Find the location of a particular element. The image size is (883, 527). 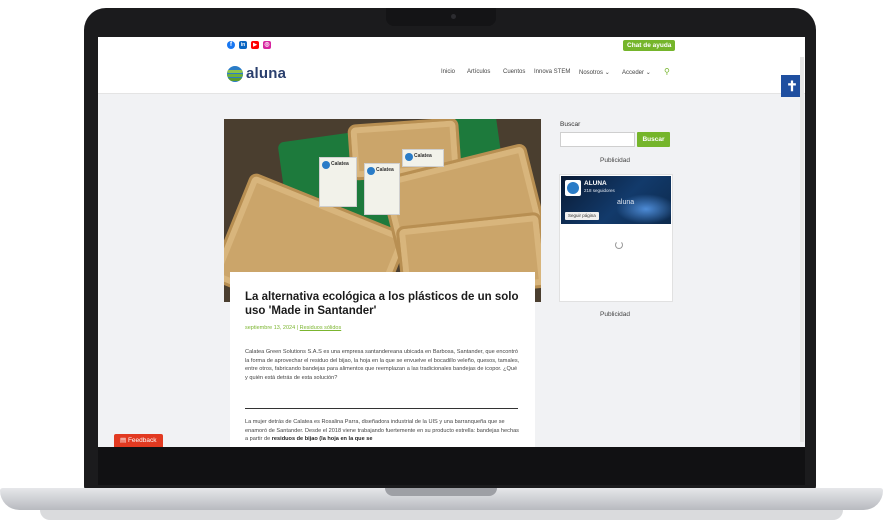

camera-icon is located at coordinates (453, 16).